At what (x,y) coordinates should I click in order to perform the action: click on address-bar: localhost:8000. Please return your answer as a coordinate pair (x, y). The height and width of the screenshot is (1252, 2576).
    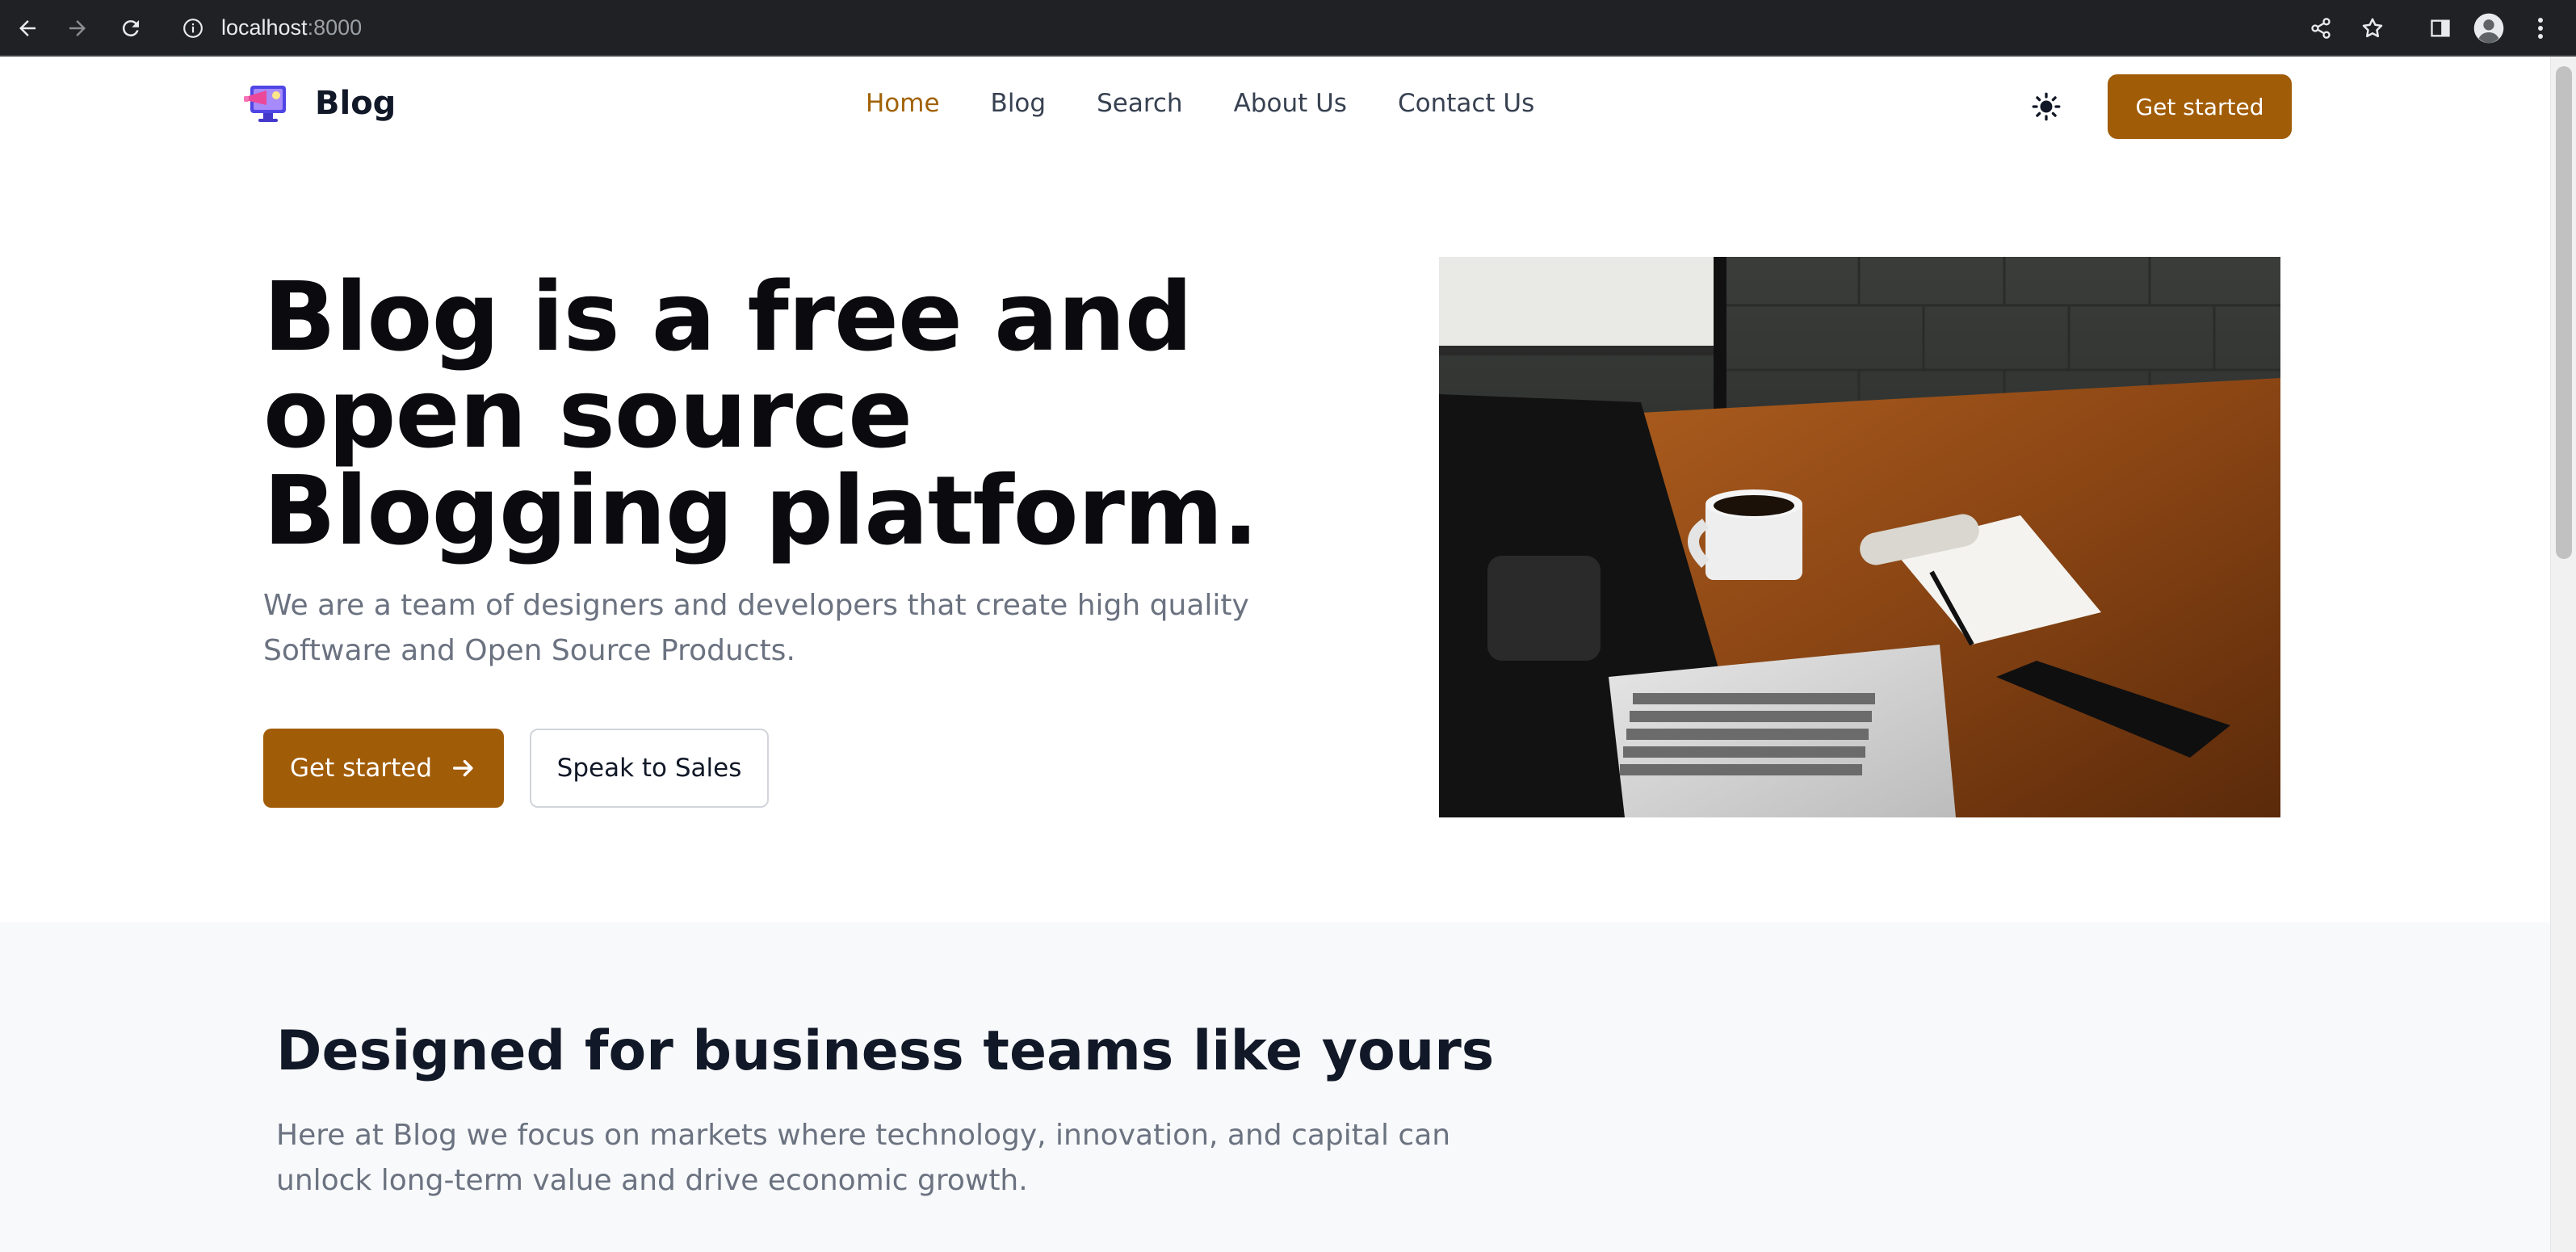
    Looking at the image, I should click on (1218, 28).